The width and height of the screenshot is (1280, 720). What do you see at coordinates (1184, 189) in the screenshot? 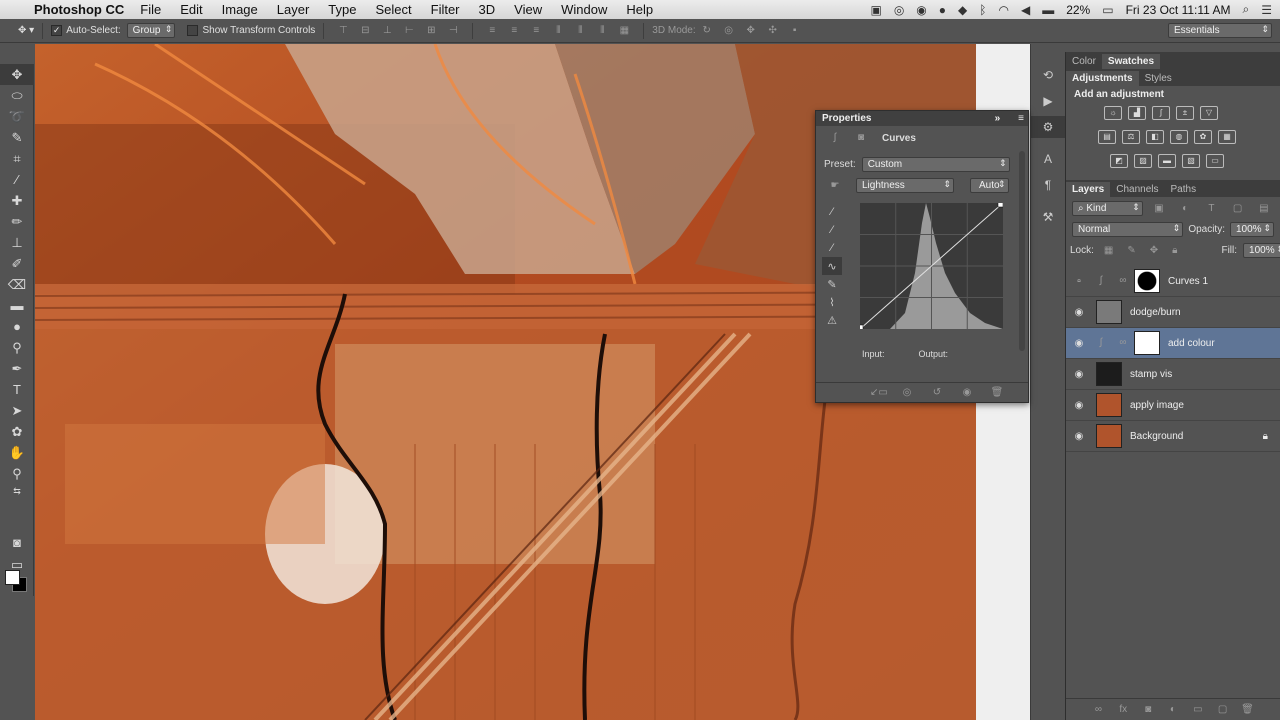
I see `tab-paths: Paths` at bounding box center [1184, 189].